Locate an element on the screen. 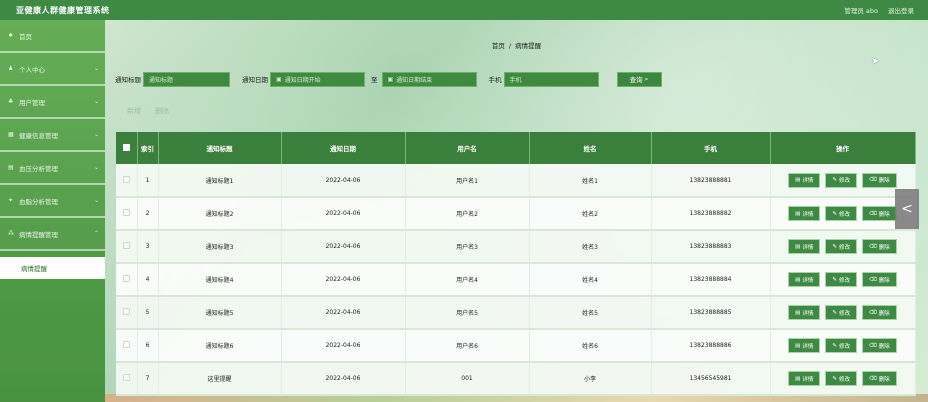 Image resolution: width=928 pixels, height=402 pixels. index-cell: 7 is located at coordinates (148, 379).